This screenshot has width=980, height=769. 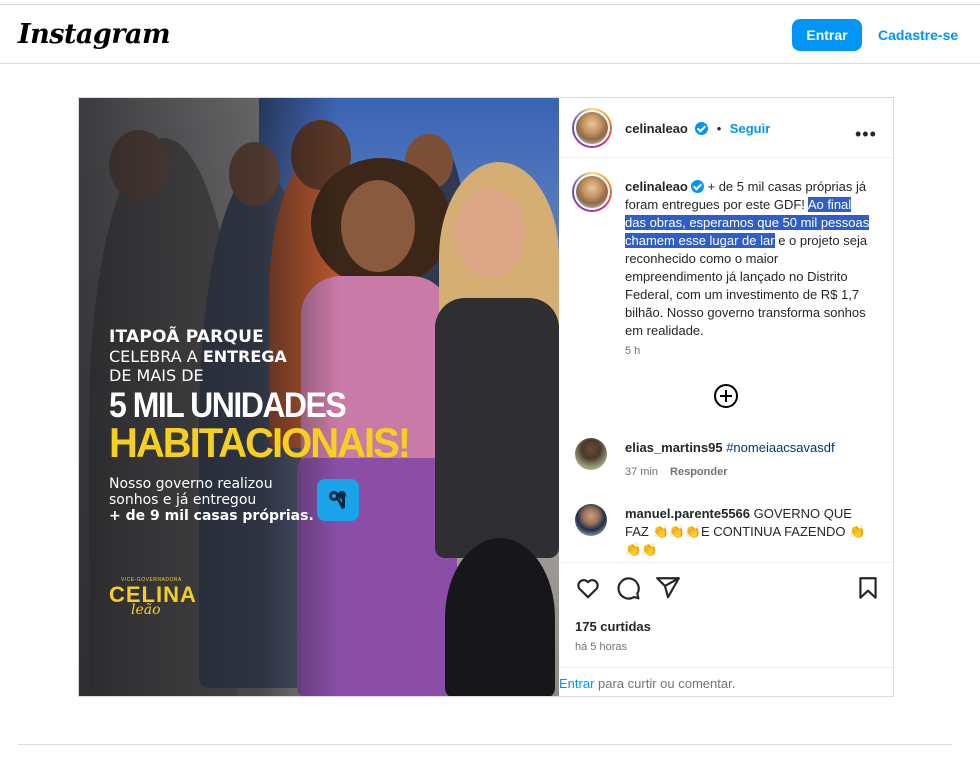 What do you see at coordinates (656, 186) in the screenshot?
I see `caption-username: celinaleao` at bounding box center [656, 186].